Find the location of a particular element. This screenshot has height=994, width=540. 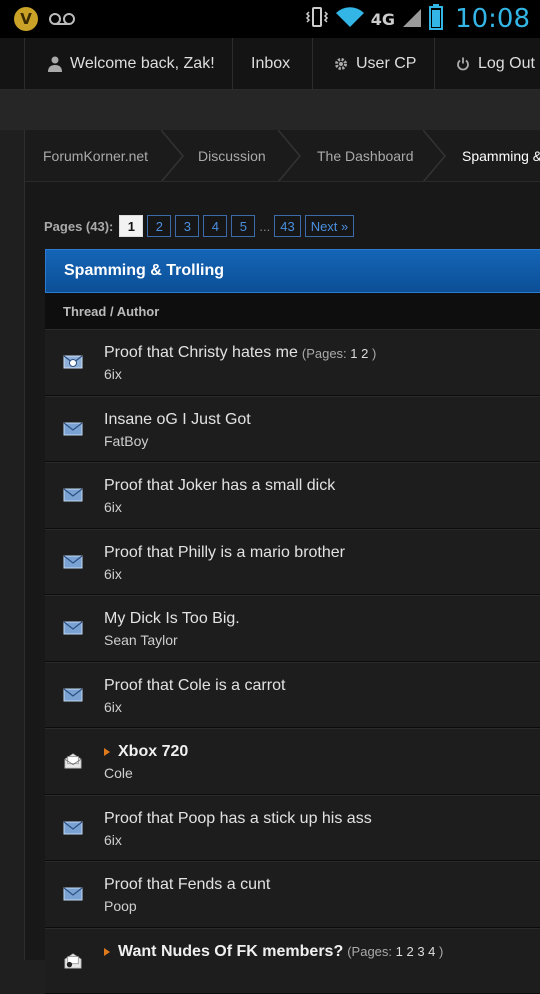

thread-pages: (Pages: 1 2 3 4 ) is located at coordinates (395, 951).